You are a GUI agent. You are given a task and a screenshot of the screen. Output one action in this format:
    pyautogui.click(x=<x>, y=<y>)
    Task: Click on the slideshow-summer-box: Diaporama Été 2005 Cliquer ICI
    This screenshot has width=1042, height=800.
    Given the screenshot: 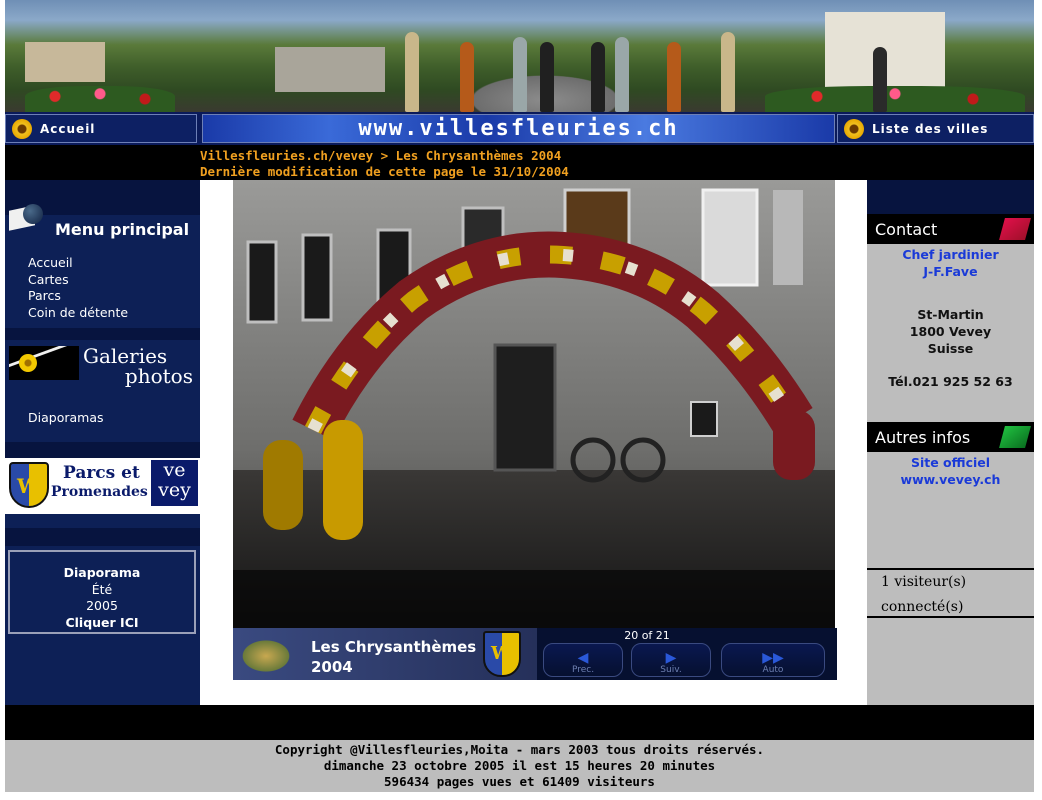 What is the action you would take?
    pyautogui.click(x=102, y=592)
    